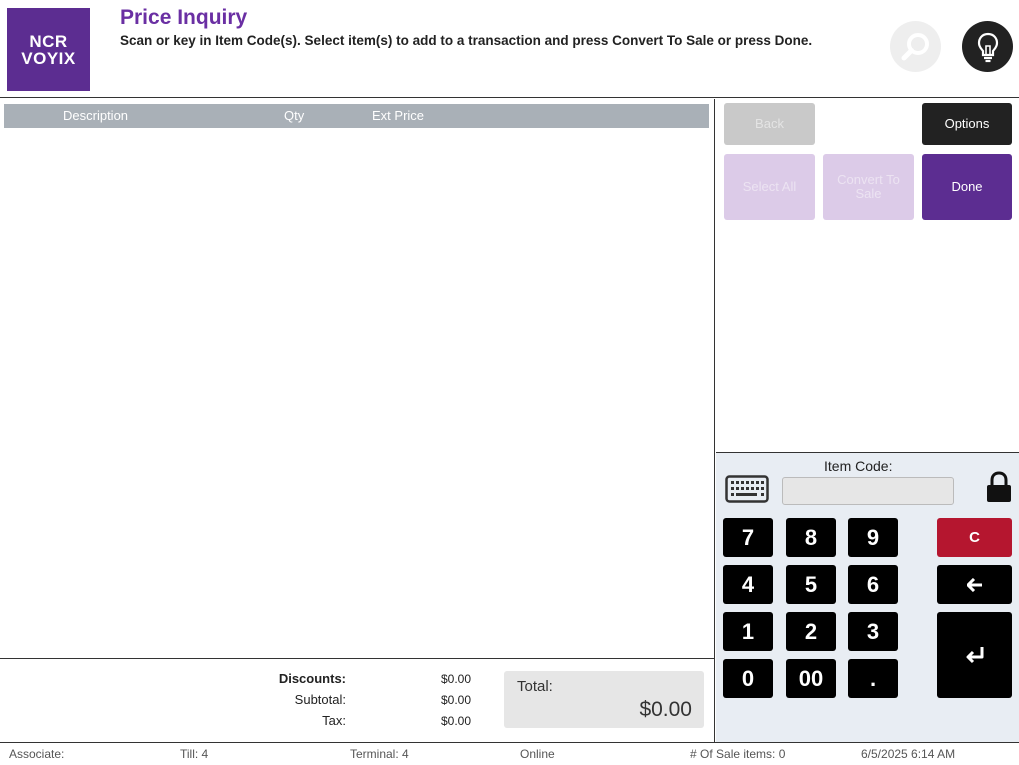 This screenshot has height=765, width=1019. What do you see at coordinates (294, 115) in the screenshot?
I see `column-qty: Qty` at bounding box center [294, 115].